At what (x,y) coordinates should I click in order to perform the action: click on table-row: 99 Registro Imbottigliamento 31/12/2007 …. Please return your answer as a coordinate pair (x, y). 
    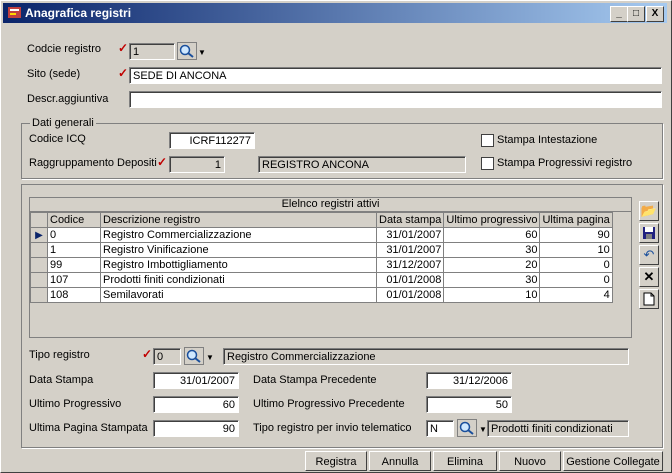
    Looking at the image, I should click on (321, 265).